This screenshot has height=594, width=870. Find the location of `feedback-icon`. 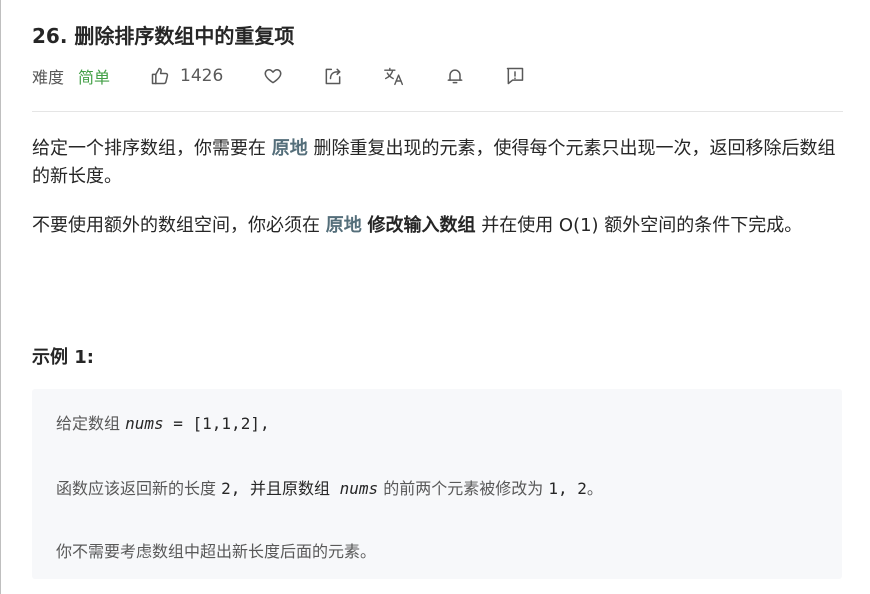

feedback-icon is located at coordinates (515, 76).